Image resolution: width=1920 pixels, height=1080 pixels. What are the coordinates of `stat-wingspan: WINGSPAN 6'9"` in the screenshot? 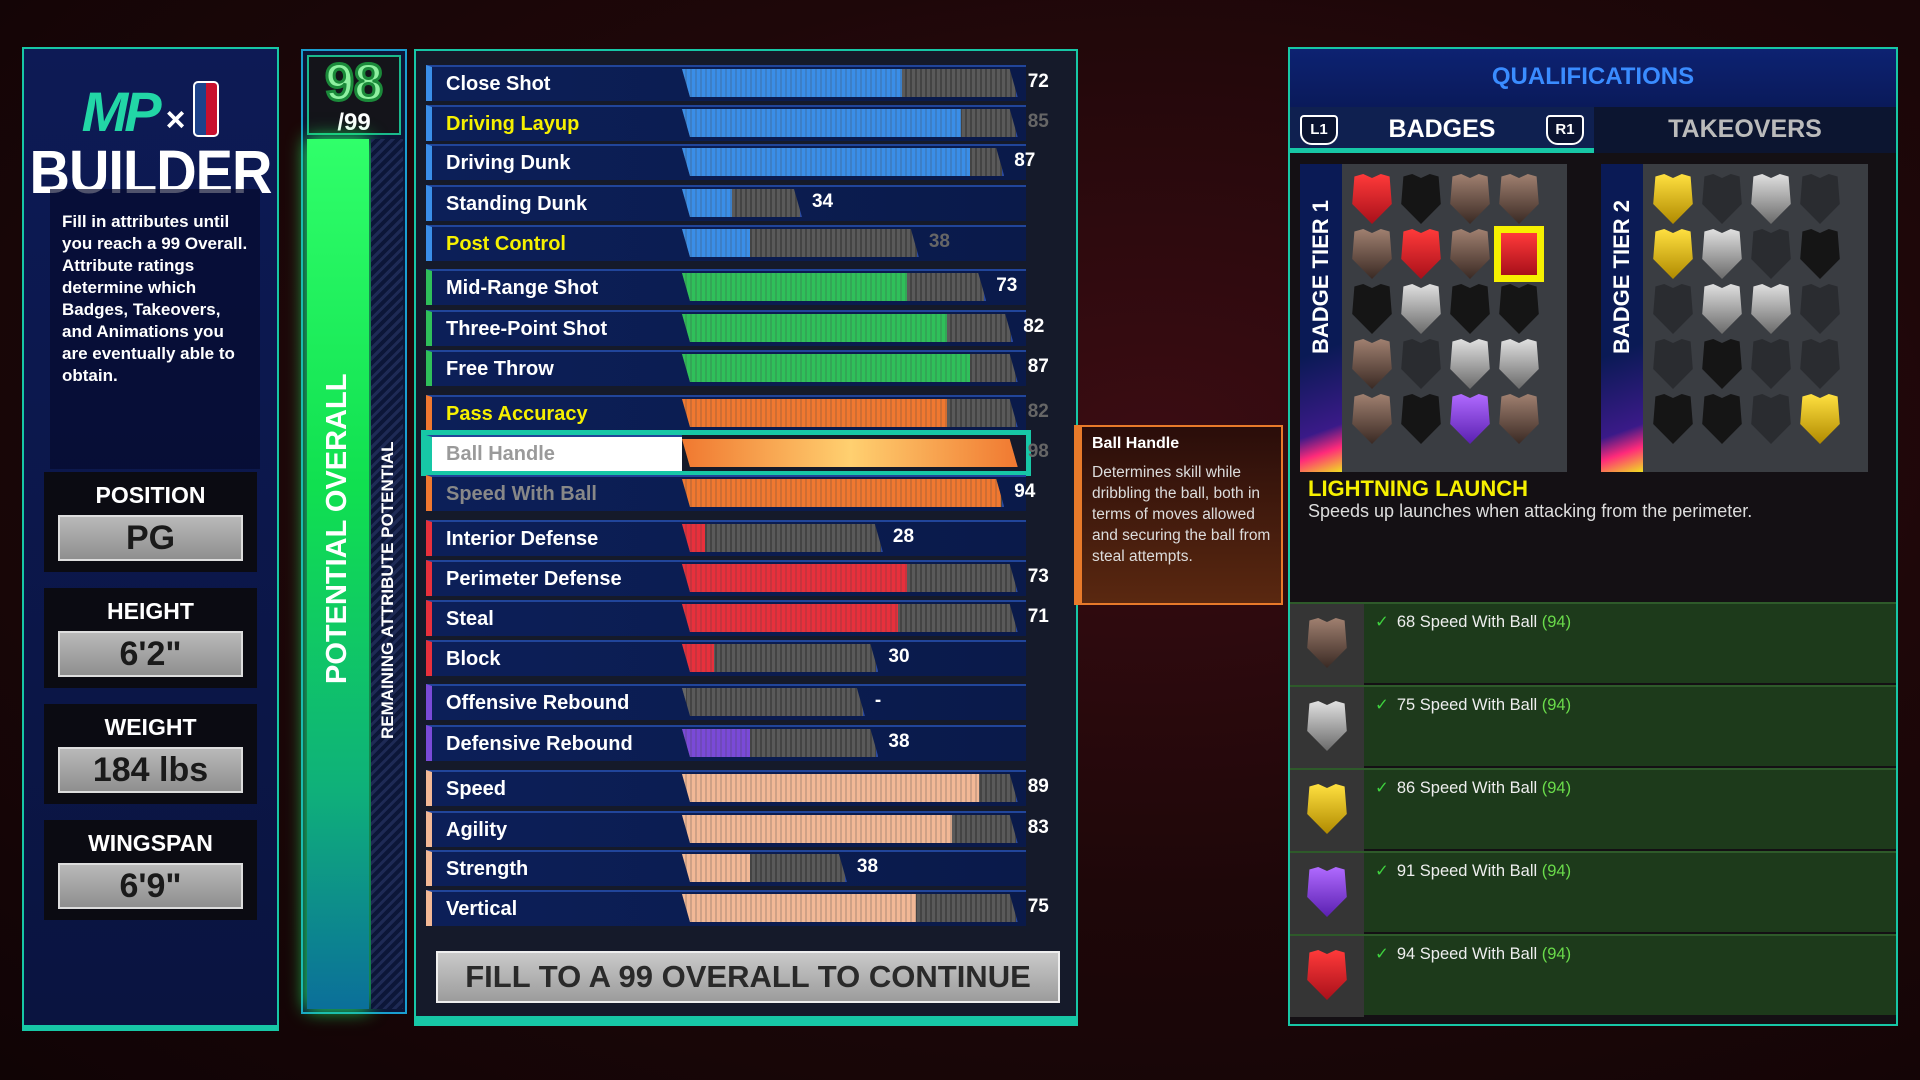 It's located at (150, 870).